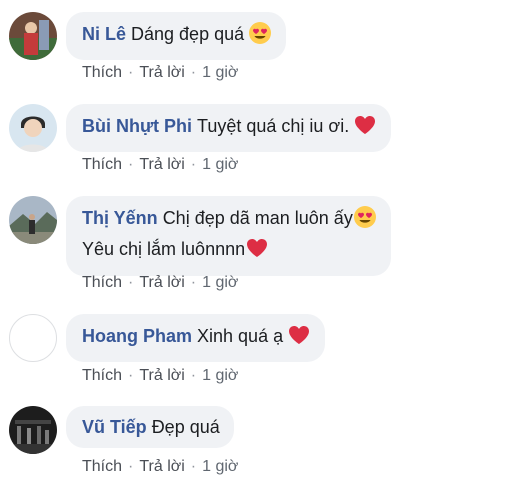 The image size is (529, 492). Describe the element at coordinates (104, 34) in the screenshot. I see `comment-author-link: Ni Lê` at that location.